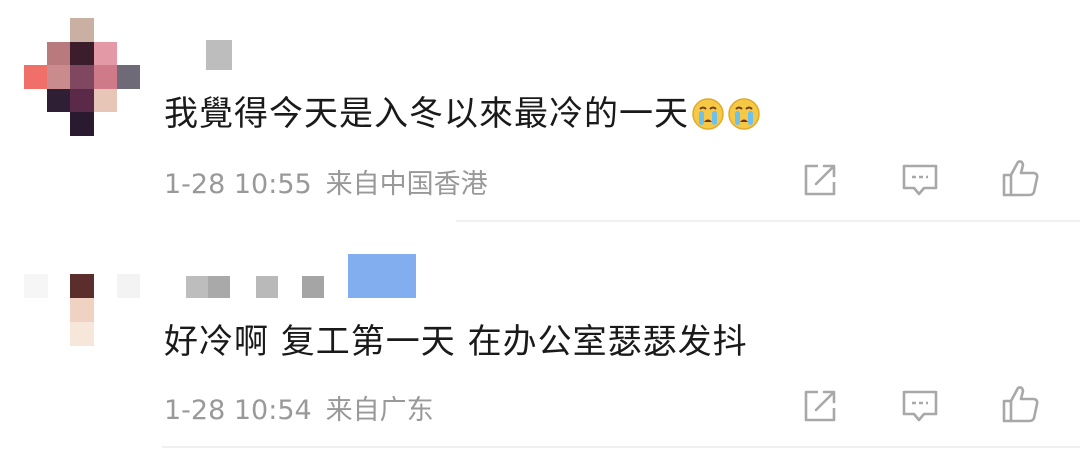  I want to click on comment-meta: 1-28 10:55 来自中国香港, so click(326, 181).